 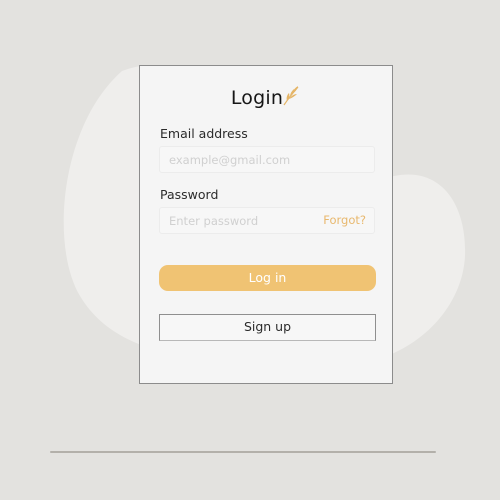 I want to click on email-field, so click(x=267, y=159).